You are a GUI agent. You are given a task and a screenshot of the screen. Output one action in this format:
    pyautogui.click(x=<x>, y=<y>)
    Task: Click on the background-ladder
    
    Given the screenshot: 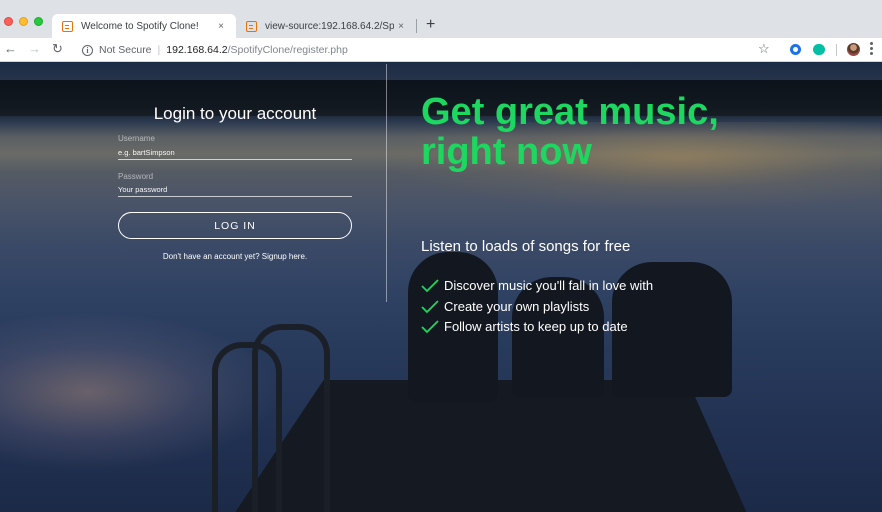 What is the action you would take?
    pyautogui.click(x=272, y=418)
    